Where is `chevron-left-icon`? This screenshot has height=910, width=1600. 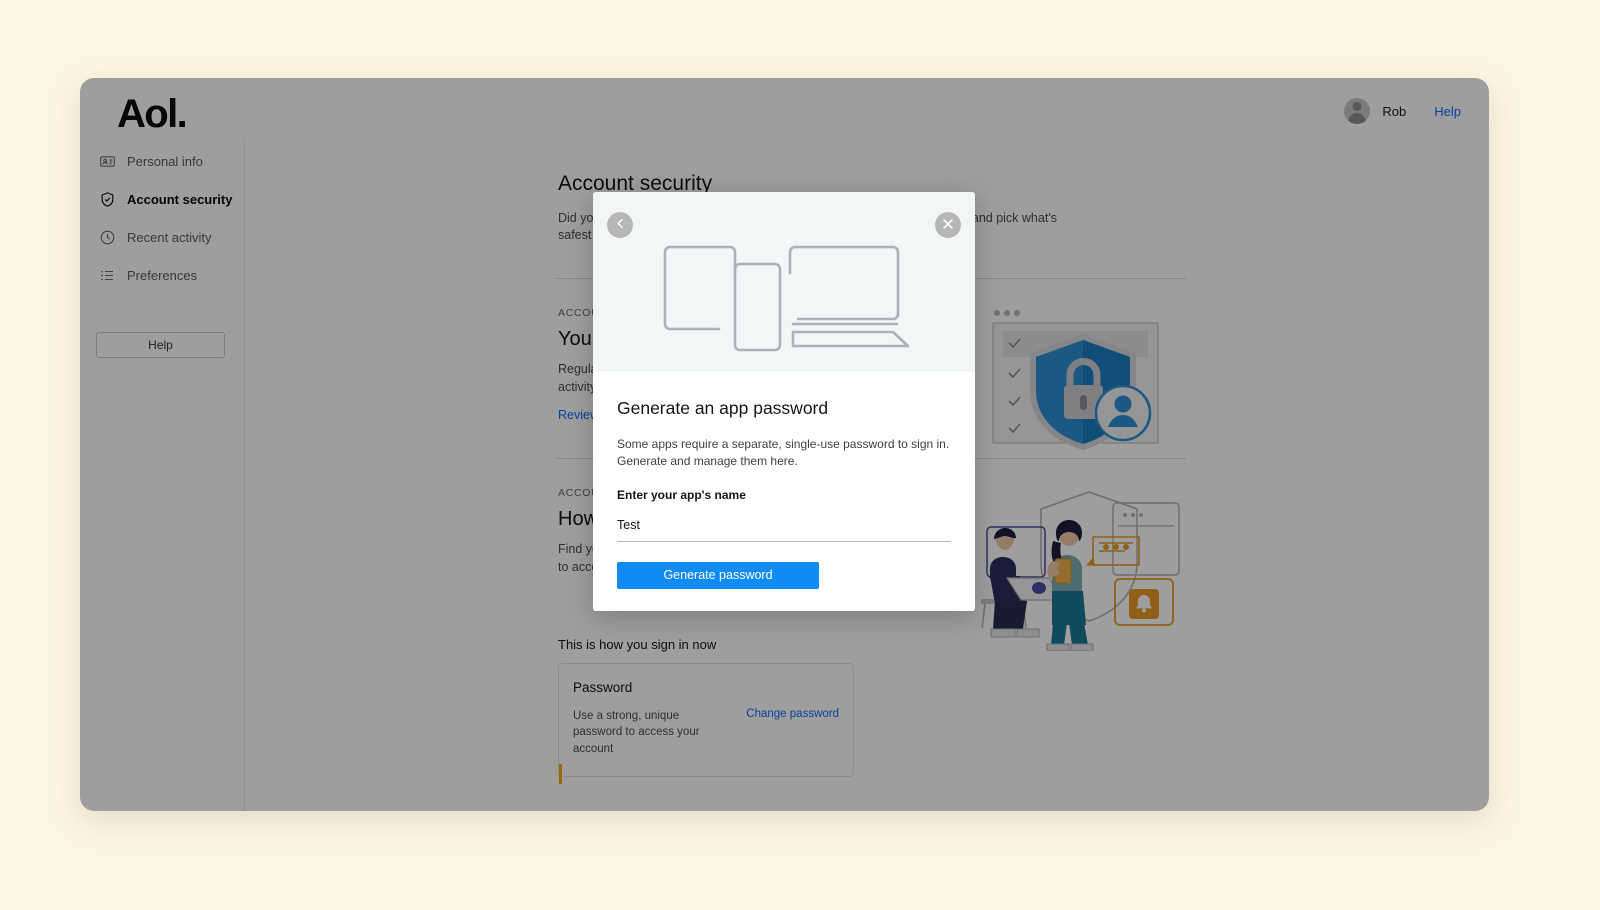 chevron-left-icon is located at coordinates (620, 225).